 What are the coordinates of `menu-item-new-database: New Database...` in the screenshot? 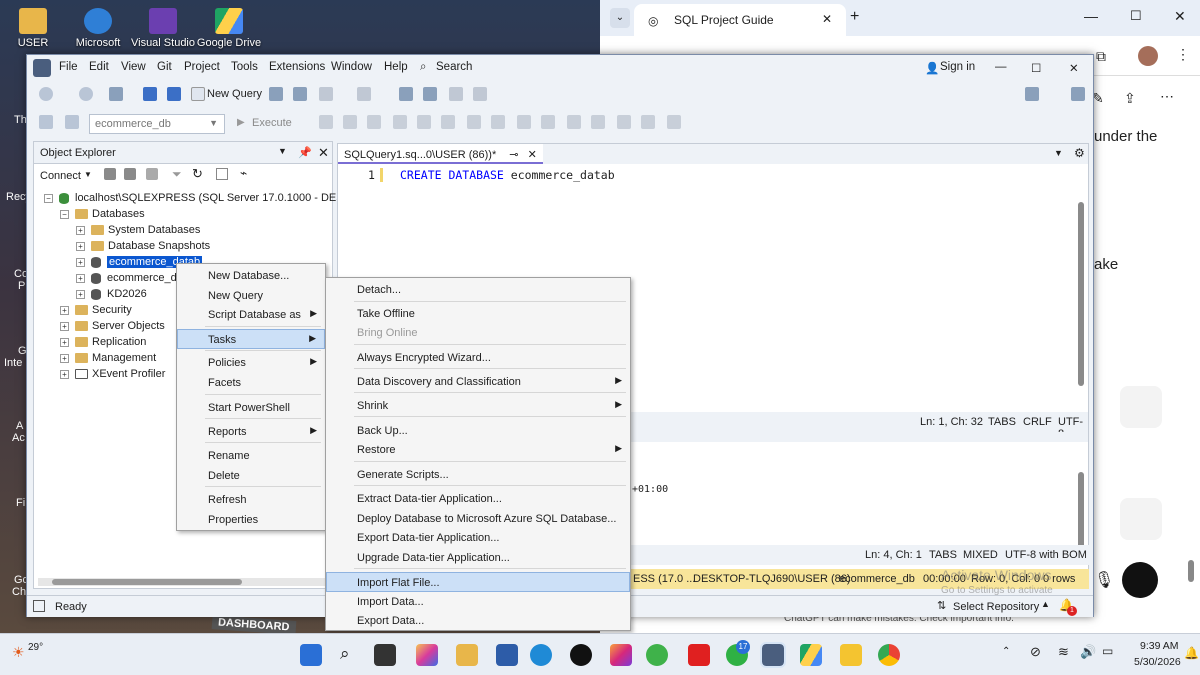 It's located at (251, 276).